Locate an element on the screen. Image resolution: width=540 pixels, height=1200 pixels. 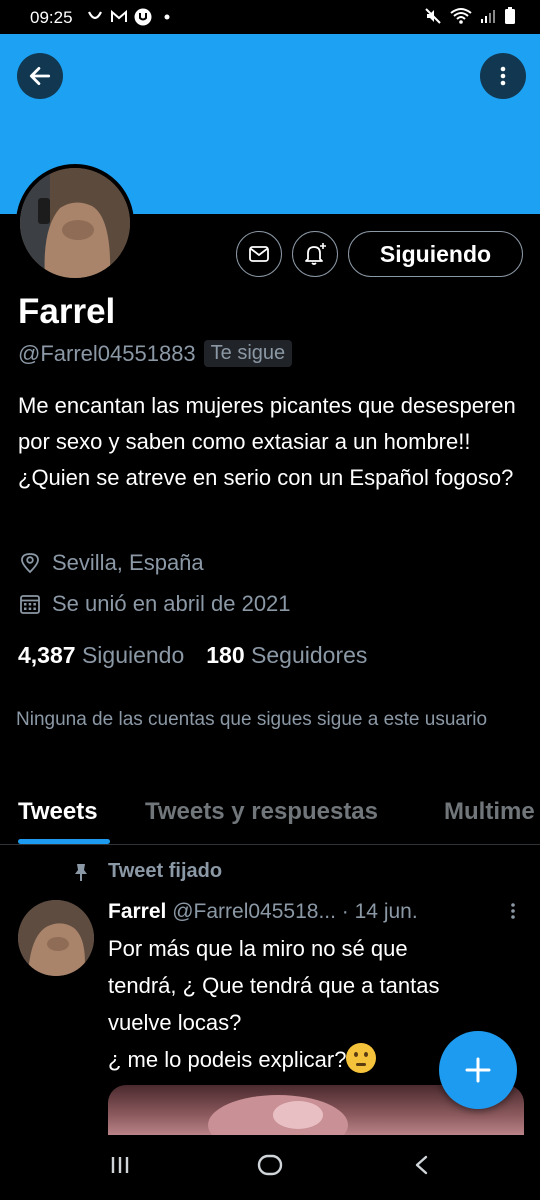
joined-row: Se unió en abril de 2021 is located at coordinates (154, 604).